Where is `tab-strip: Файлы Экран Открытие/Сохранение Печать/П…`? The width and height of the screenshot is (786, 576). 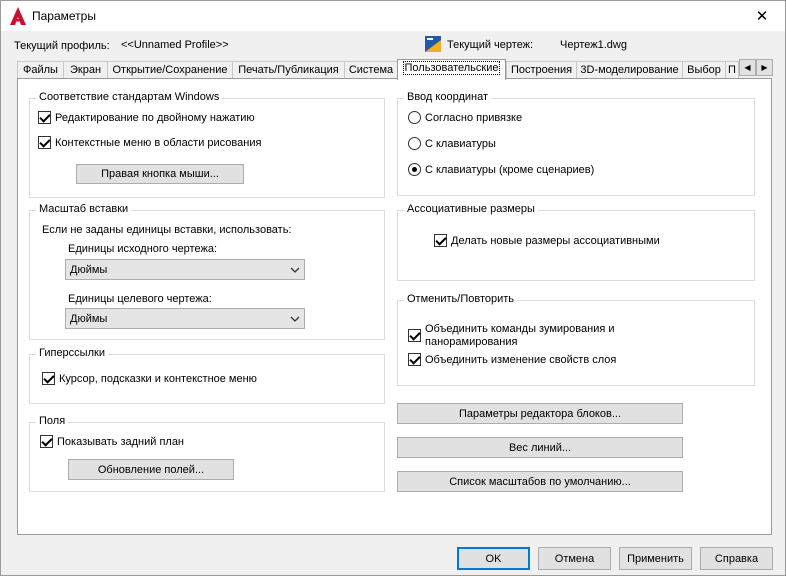 tab-strip: Файлы Экран Открытие/Сохранение Печать/П… is located at coordinates (395, 69).